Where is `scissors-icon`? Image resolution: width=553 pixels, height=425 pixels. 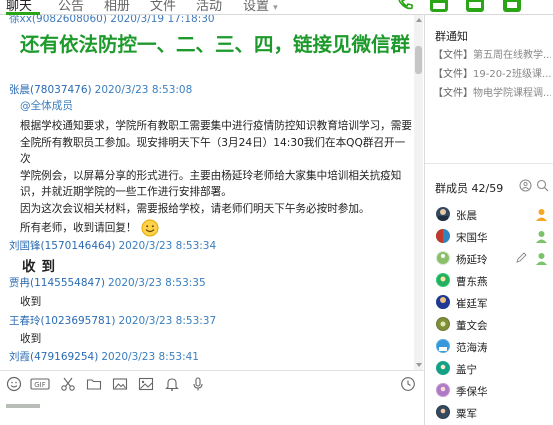
scissors-icon is located at coordinates (68, 384).